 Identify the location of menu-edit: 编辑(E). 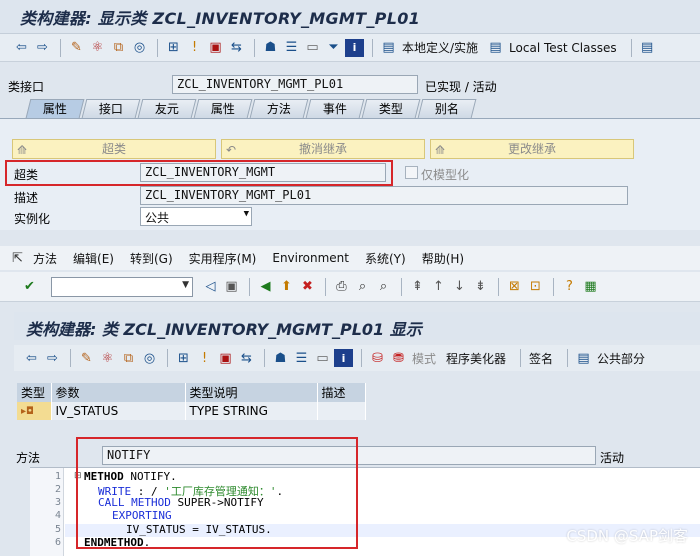
(93, 258).